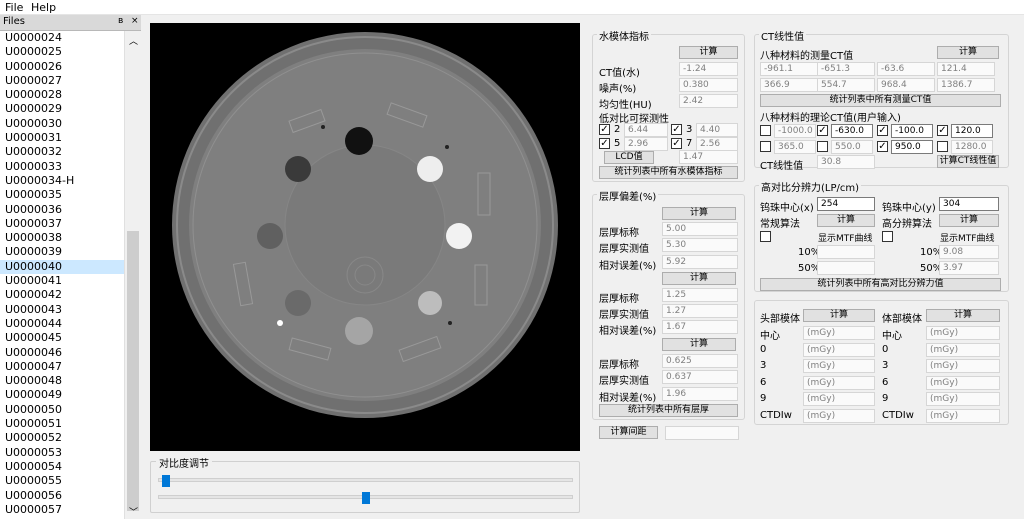  I want to click on file-list-item: U0000043, so click(63, 310).